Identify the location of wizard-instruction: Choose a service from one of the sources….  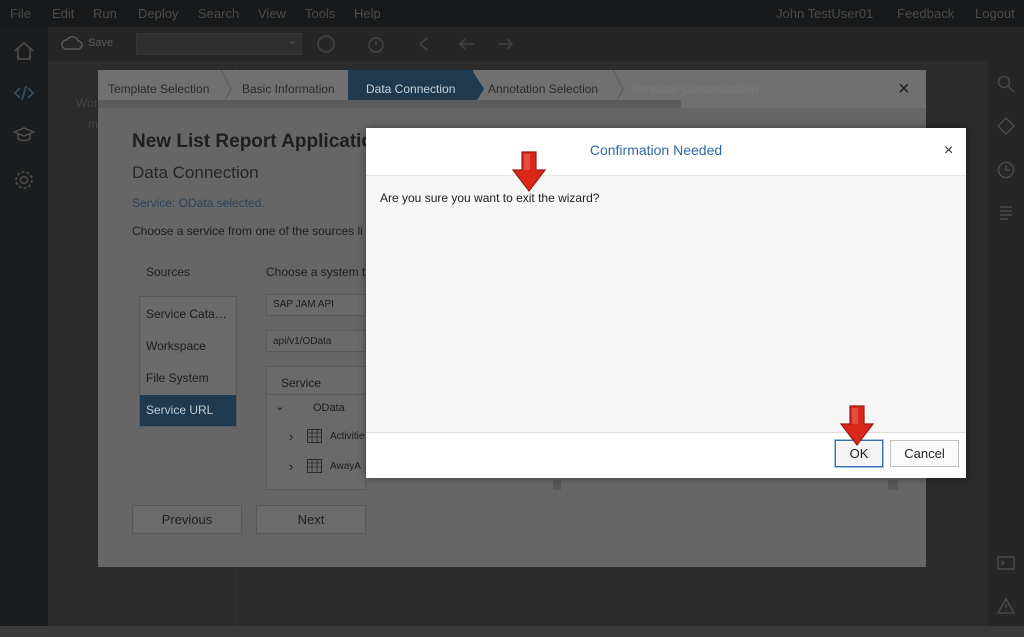
(247, 231).